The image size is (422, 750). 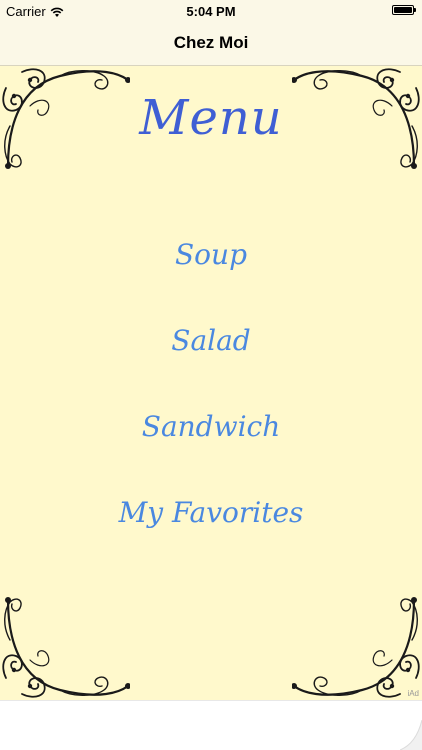 What do you see at coordinates (413, 693) in the screenshot?
I see `ad-label: iAd` at bounding box center [413, 693].